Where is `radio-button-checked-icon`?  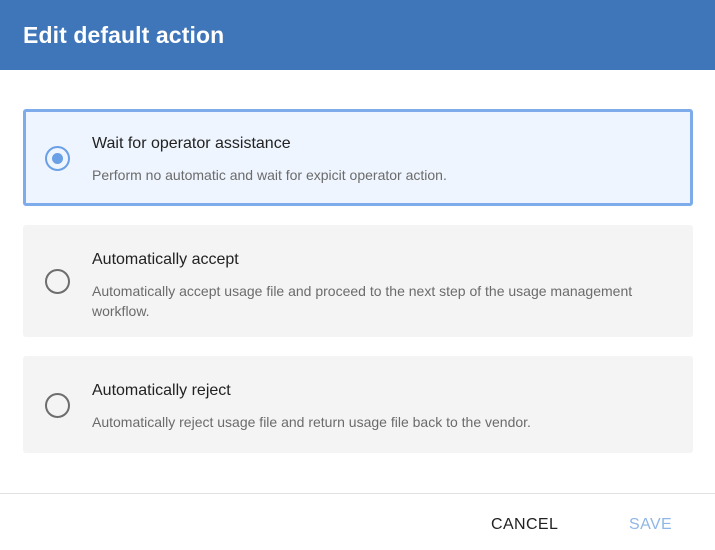
radio-button-checked-icon is located at coordinates (57, 158).